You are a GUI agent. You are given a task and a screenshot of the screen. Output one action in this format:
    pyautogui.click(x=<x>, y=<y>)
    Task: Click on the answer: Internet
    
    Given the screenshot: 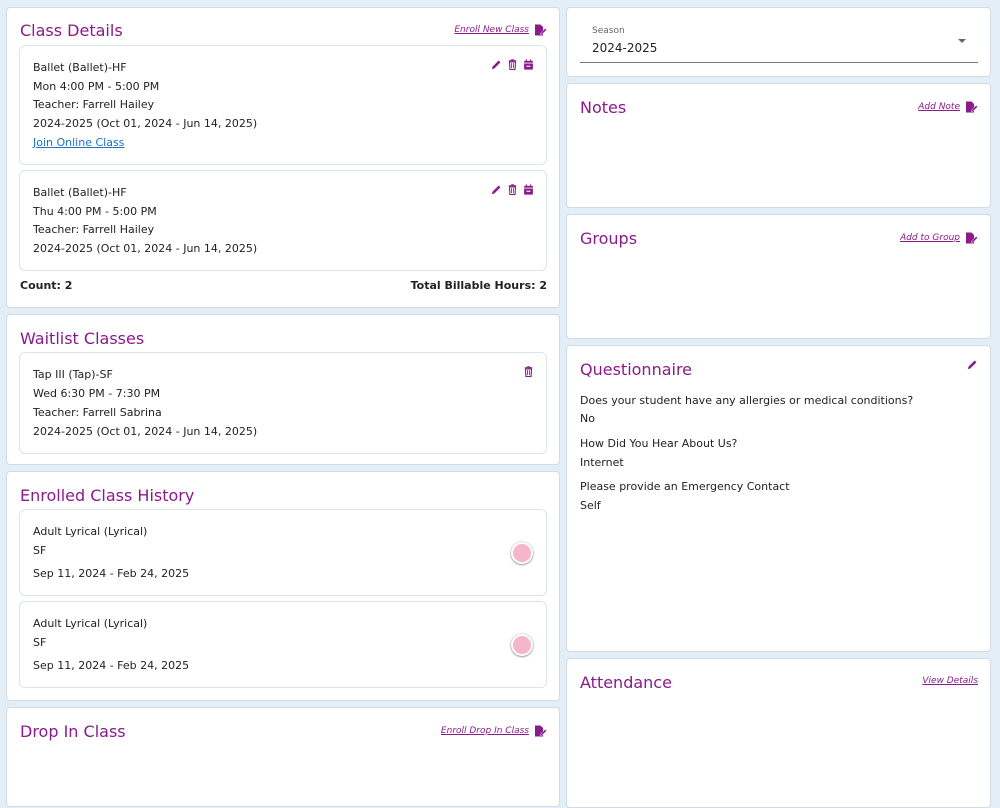 What is the action you would take?
    pyautogui.click(x=602, y=462)
    